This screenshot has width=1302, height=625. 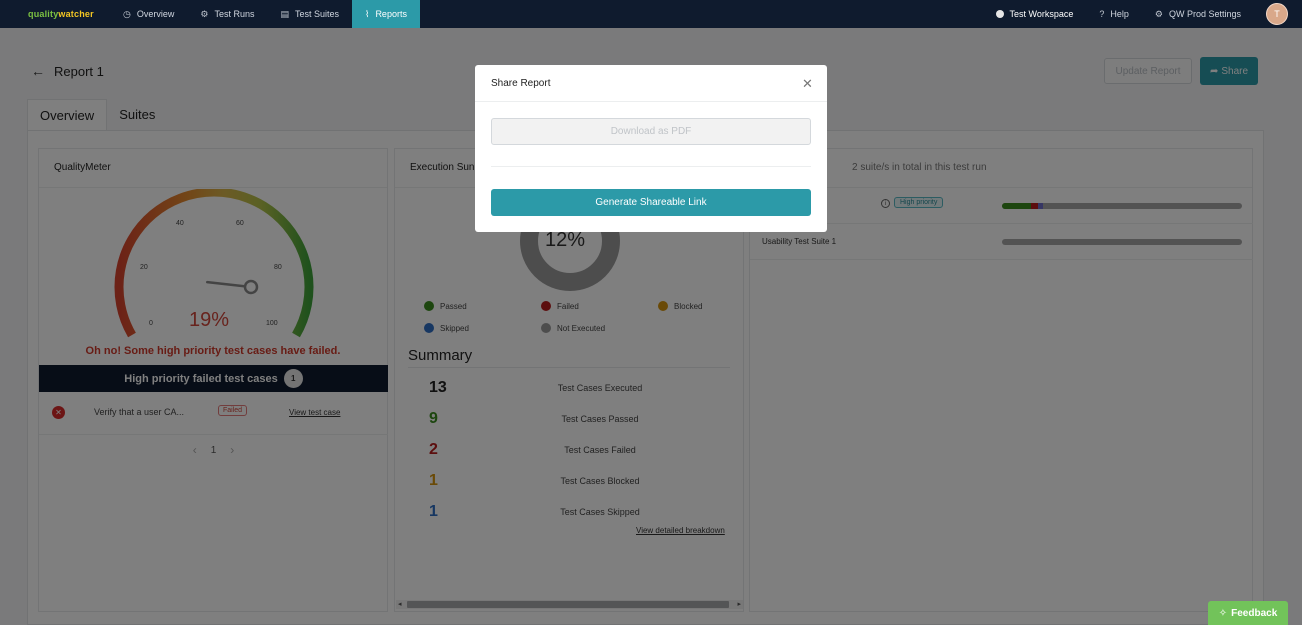 What do you see at coordinates (1114, 14) in the screenshot?
I see `nav-help: ? Help` at bounding box center [1114, 14].